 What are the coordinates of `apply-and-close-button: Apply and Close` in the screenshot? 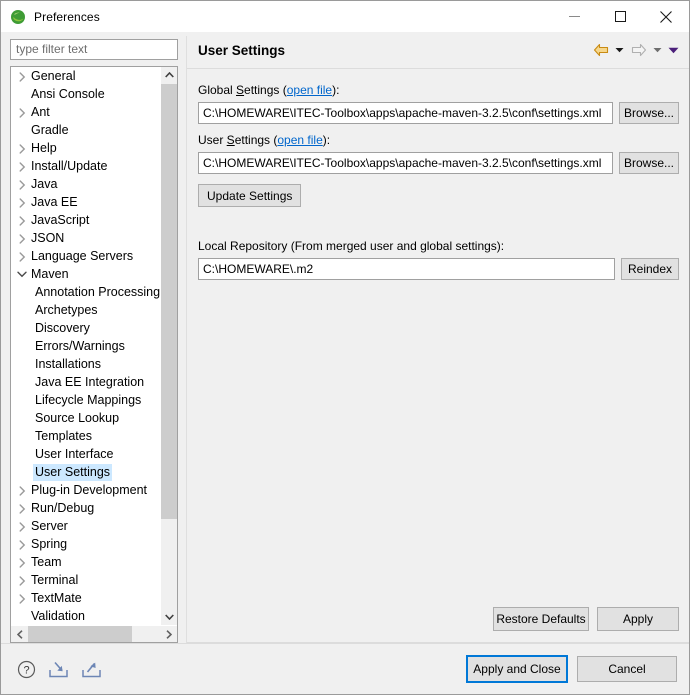 It's located at (517, 669).